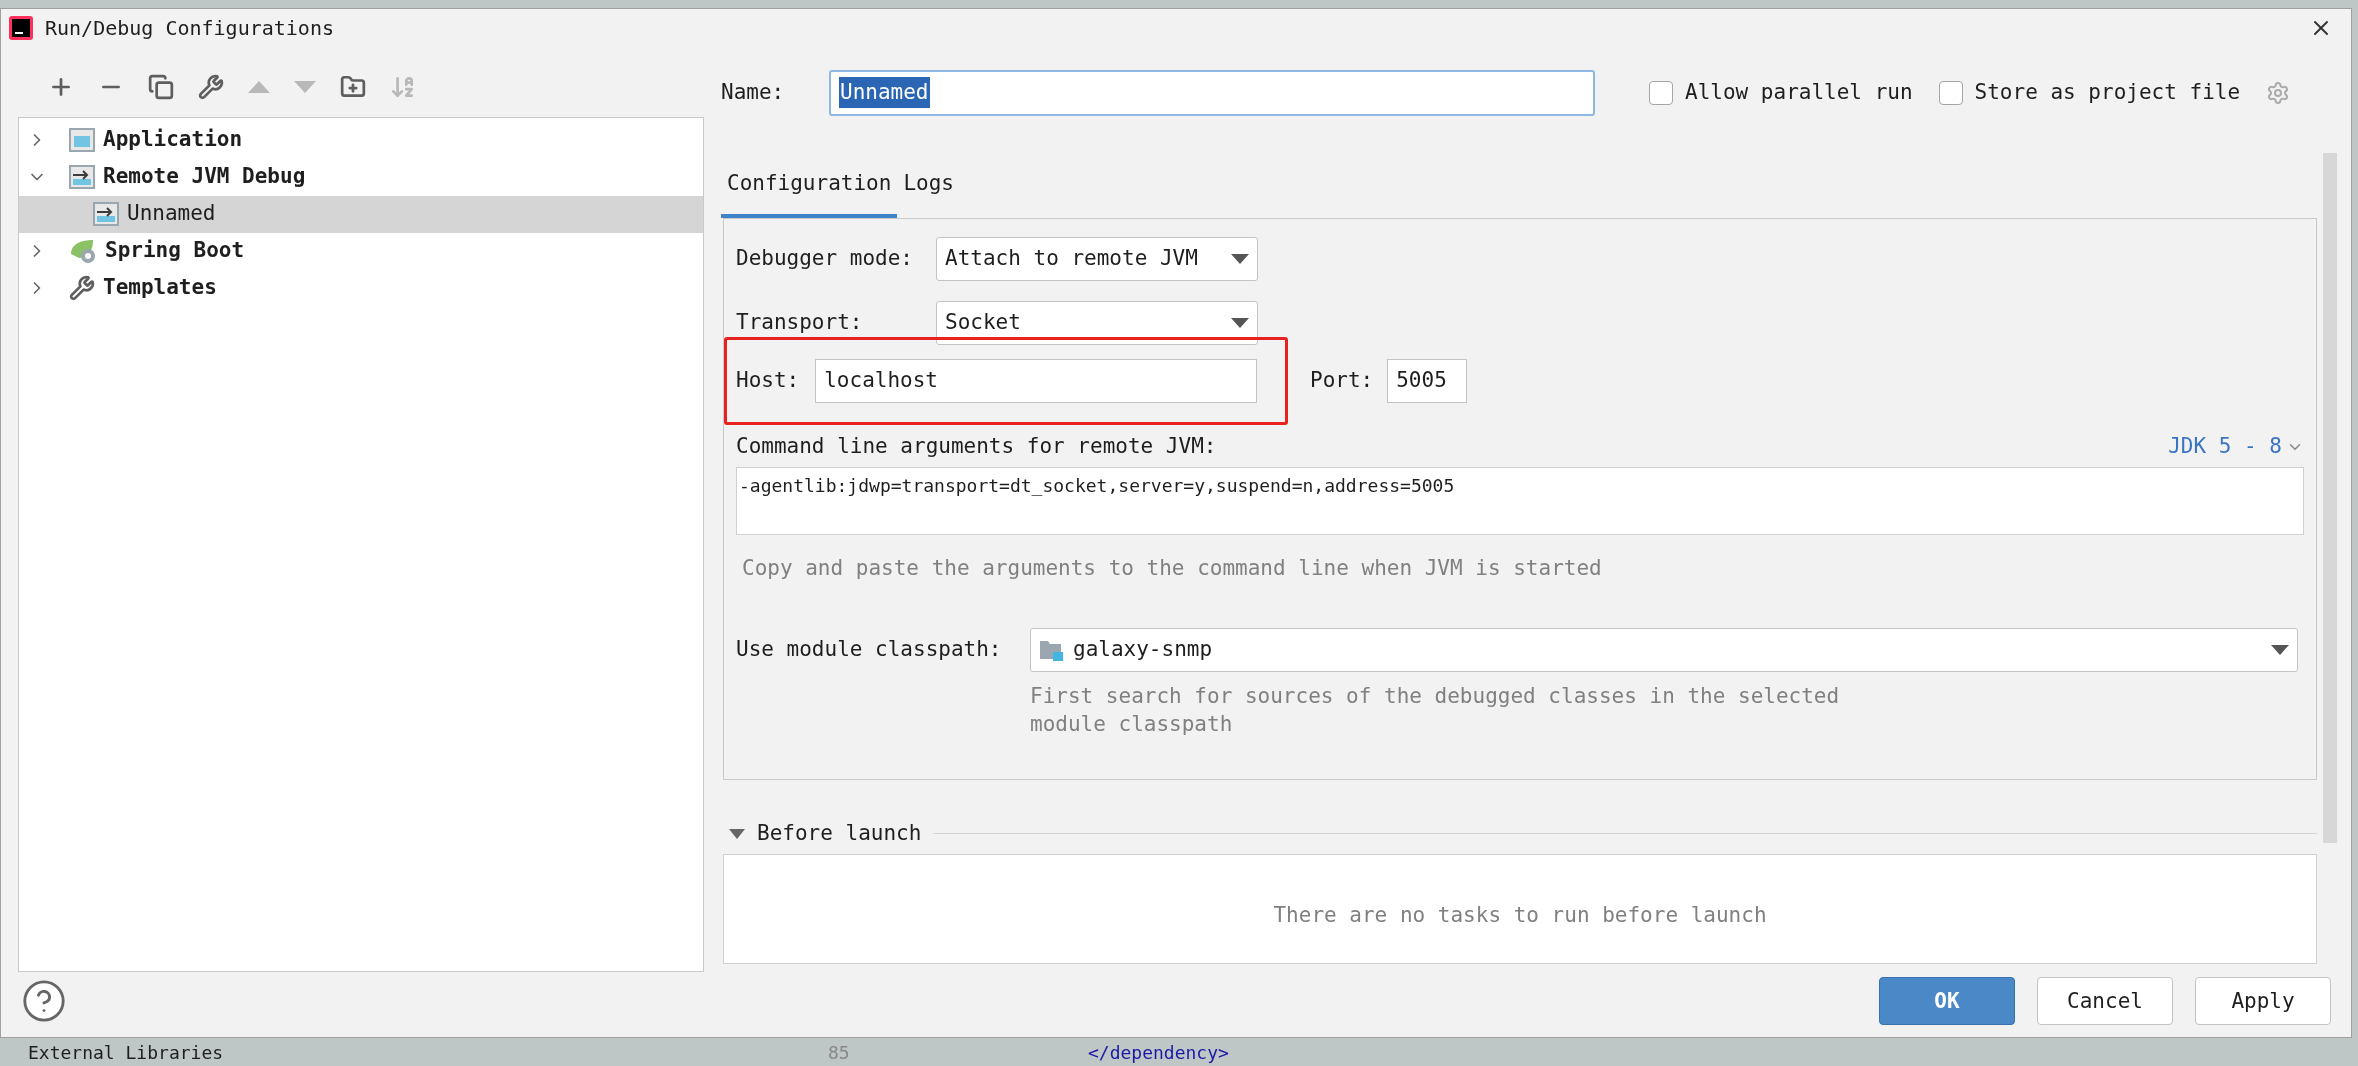 The height and width of the screenshot is (1066, 2358). Describe the element at coordinates (768, 380) in the screenshot. I see `host-label: Host:` at that location.